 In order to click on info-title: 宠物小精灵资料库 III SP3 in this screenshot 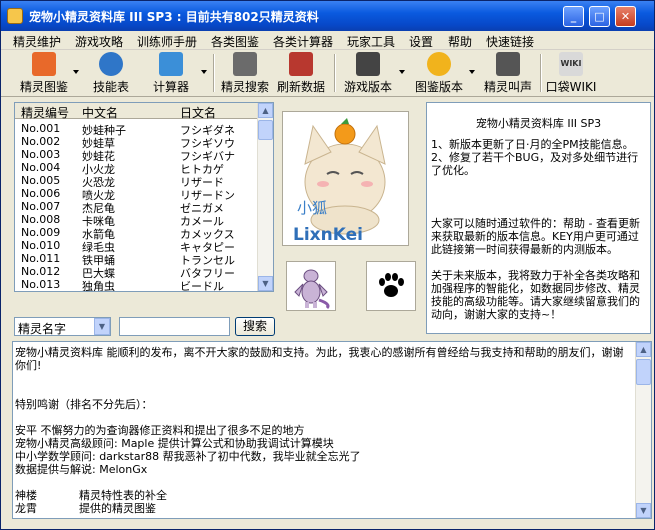, I will do `click(538, 123)`.